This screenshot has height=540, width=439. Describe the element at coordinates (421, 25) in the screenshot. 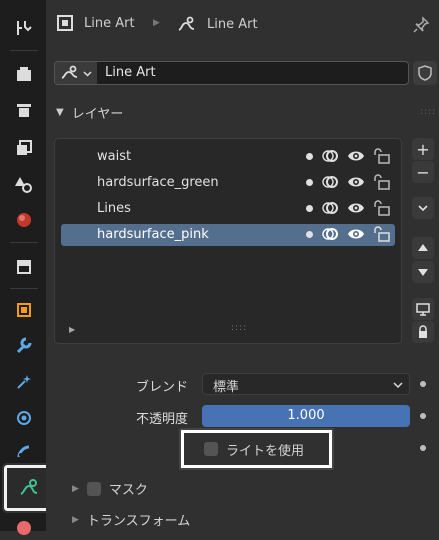

I see `pin-icon` at that location.